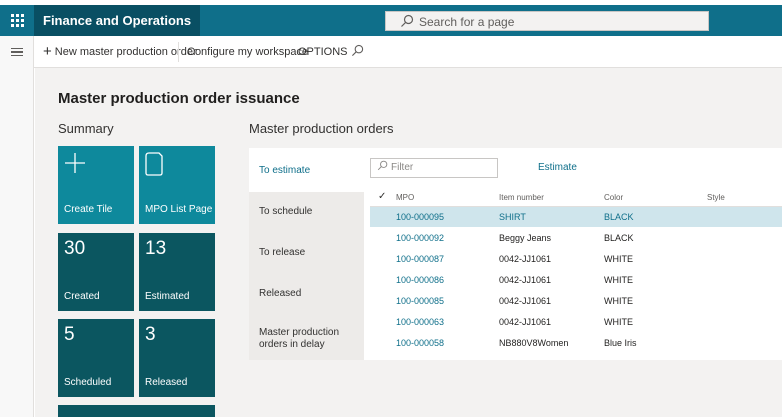 This screenshot has width=782, height=417. I want to click on item-number-cell: NB880V8Women, so click(534, 343).